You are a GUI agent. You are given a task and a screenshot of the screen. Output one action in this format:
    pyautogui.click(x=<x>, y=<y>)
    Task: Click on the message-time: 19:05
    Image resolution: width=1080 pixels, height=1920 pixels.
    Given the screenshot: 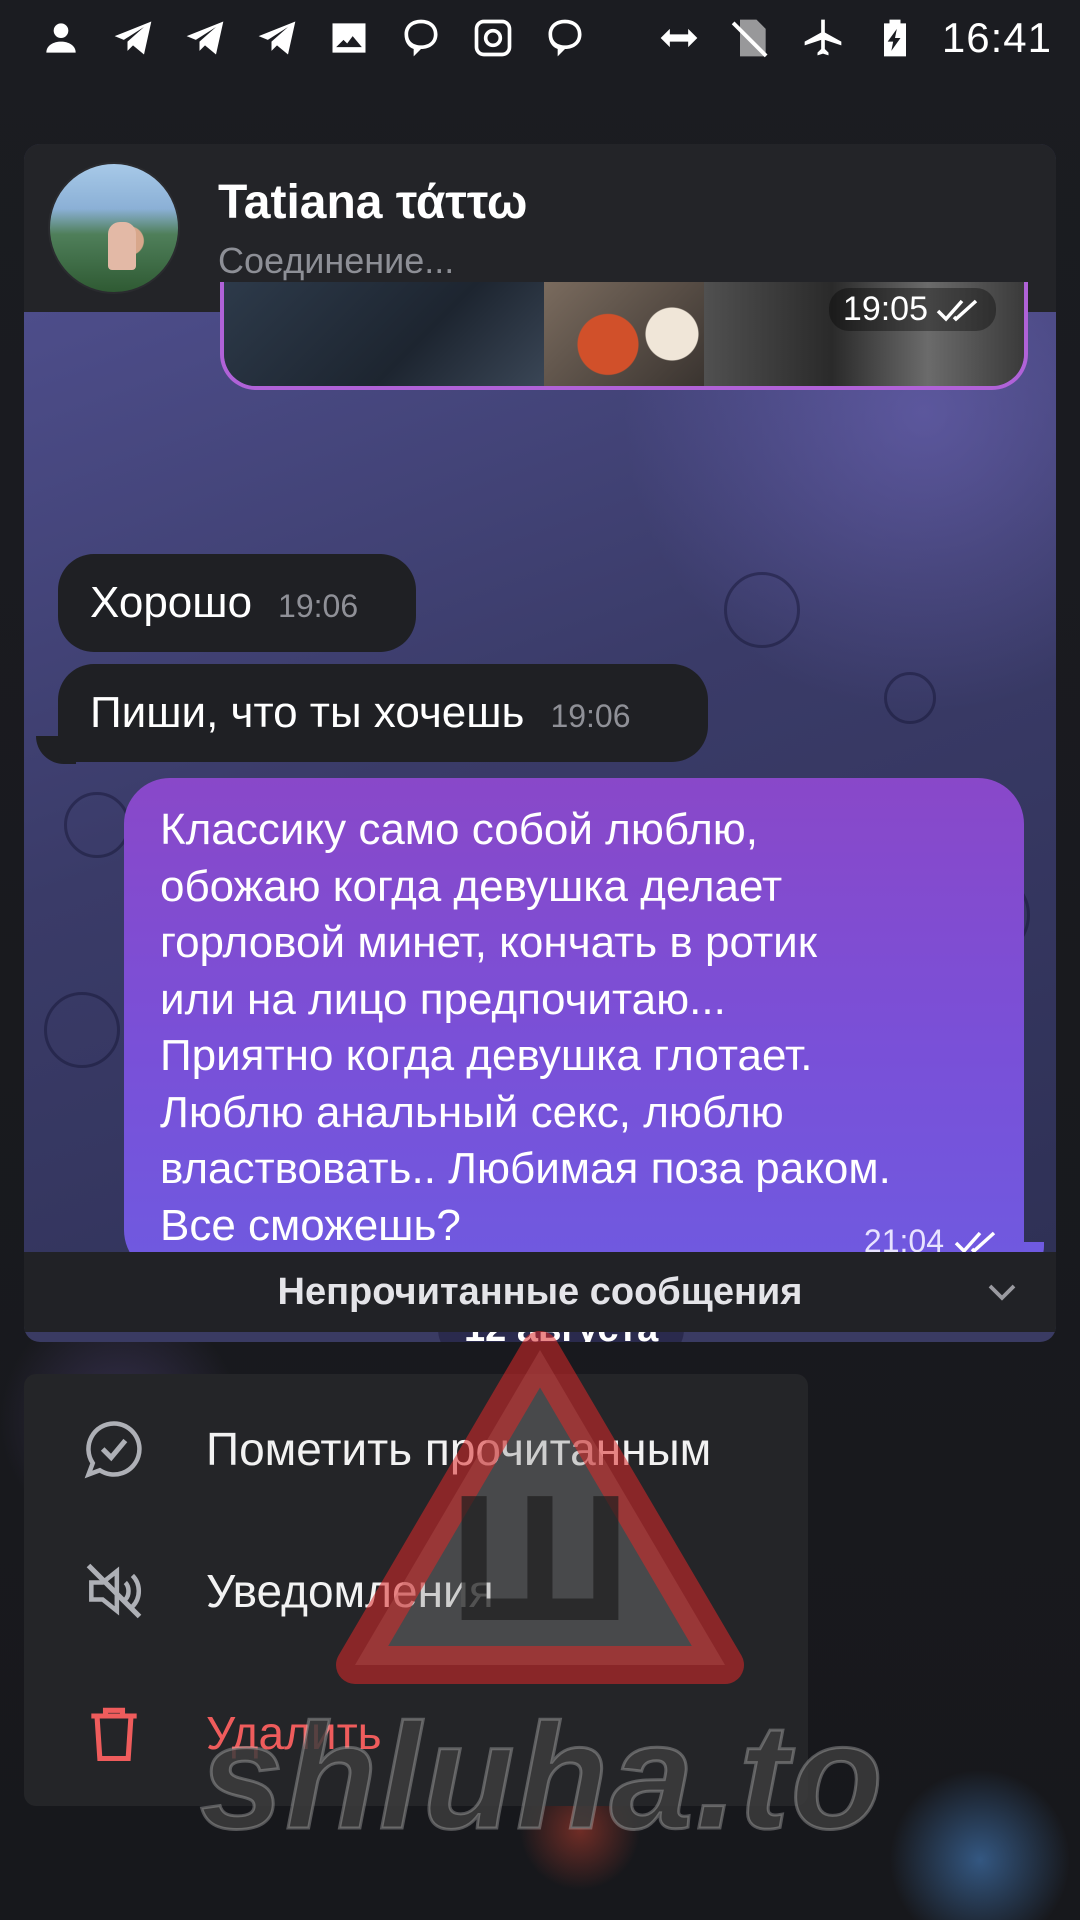 What is the action you would take?
    pyautogui.click(x=912, y=309)
    